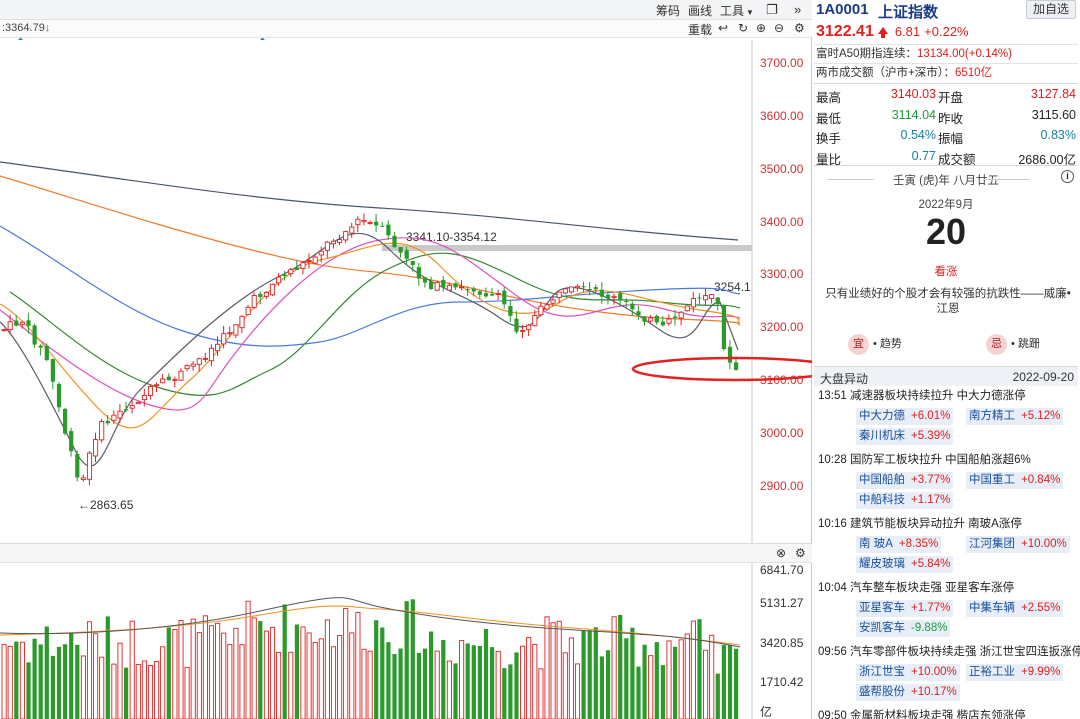  Describe the element at coordinates (946, 31) in the screenshot. I see `price-change-pct: +0.22%` at that location.